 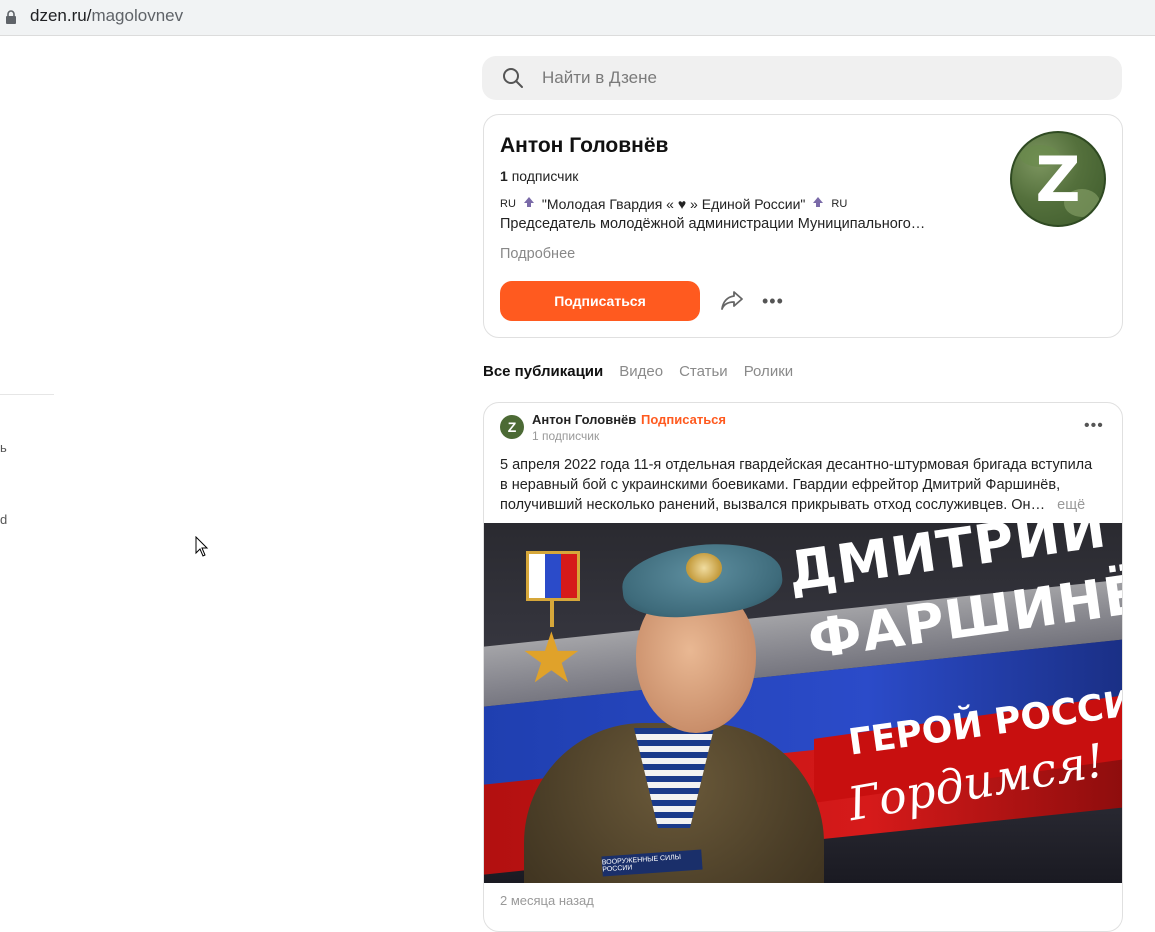 I want to click on sidebar-item-fragment: d, so click(x=3, y=519).